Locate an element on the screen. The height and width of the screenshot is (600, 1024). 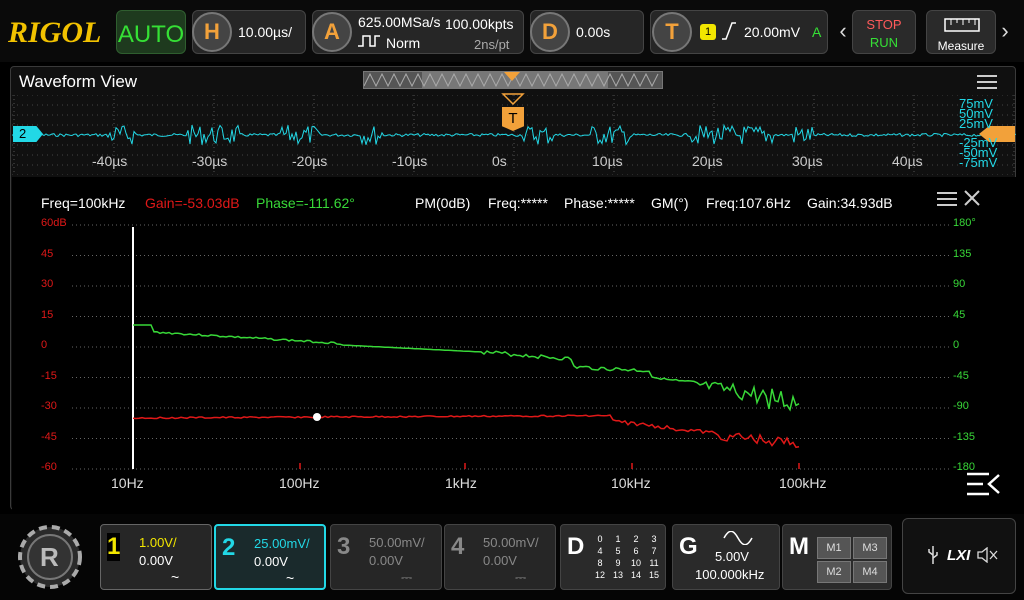
gain-cursor-dot is located at coordinates (317, 417).